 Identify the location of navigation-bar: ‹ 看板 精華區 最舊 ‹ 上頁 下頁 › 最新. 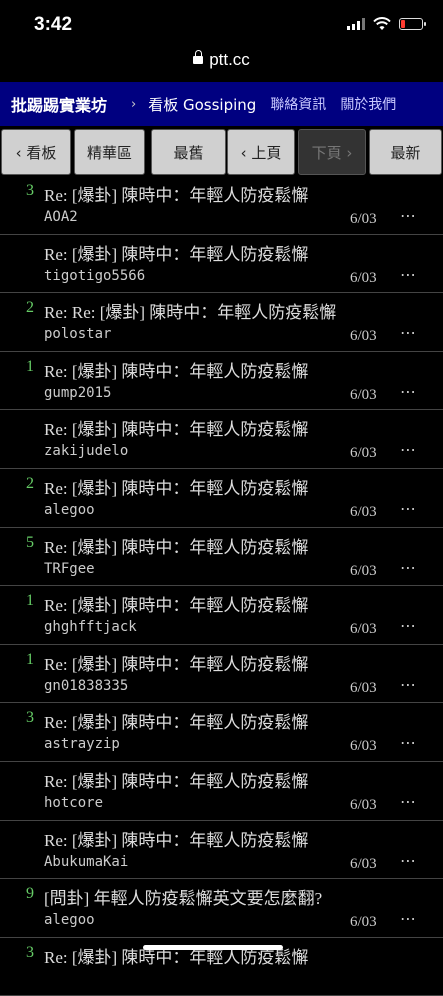
(221, 152).